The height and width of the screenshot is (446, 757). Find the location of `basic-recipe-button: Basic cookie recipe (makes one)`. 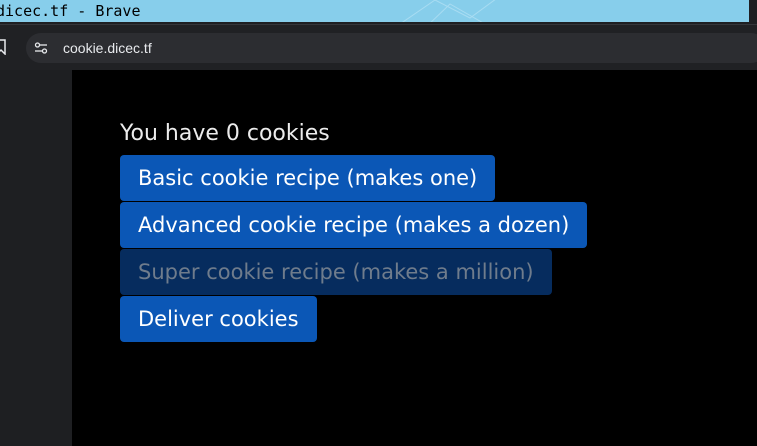

basic-recipe-button: Basic cookie recipe (makes one) is located at coordinates (308, 178).